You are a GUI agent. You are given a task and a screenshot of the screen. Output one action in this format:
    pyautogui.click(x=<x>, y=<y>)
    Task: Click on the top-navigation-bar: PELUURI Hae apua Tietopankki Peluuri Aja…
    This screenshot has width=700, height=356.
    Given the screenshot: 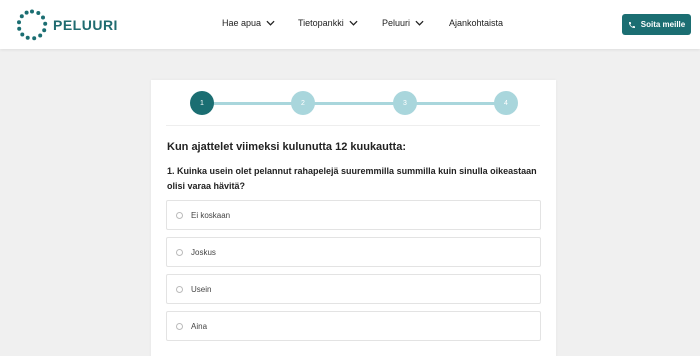 What is the action you would take?
    pyautogui.click(x=350, y=24)
    